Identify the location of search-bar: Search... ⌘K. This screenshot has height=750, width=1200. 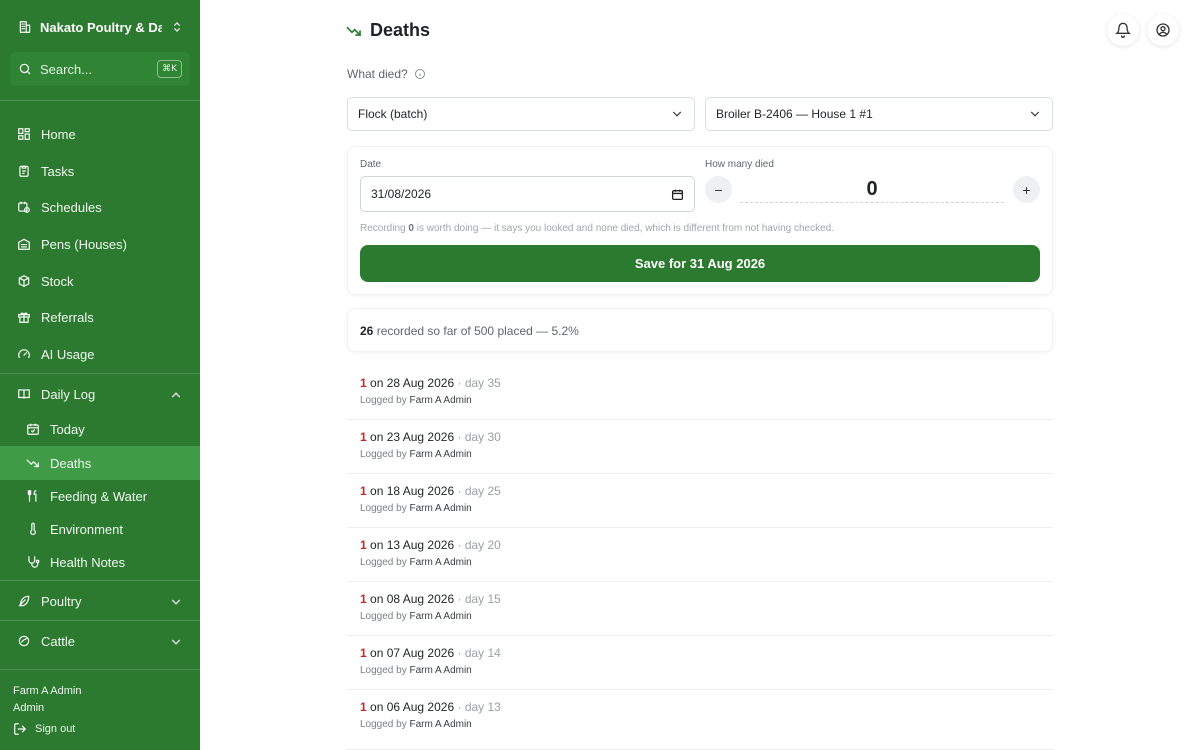
(100, 69).